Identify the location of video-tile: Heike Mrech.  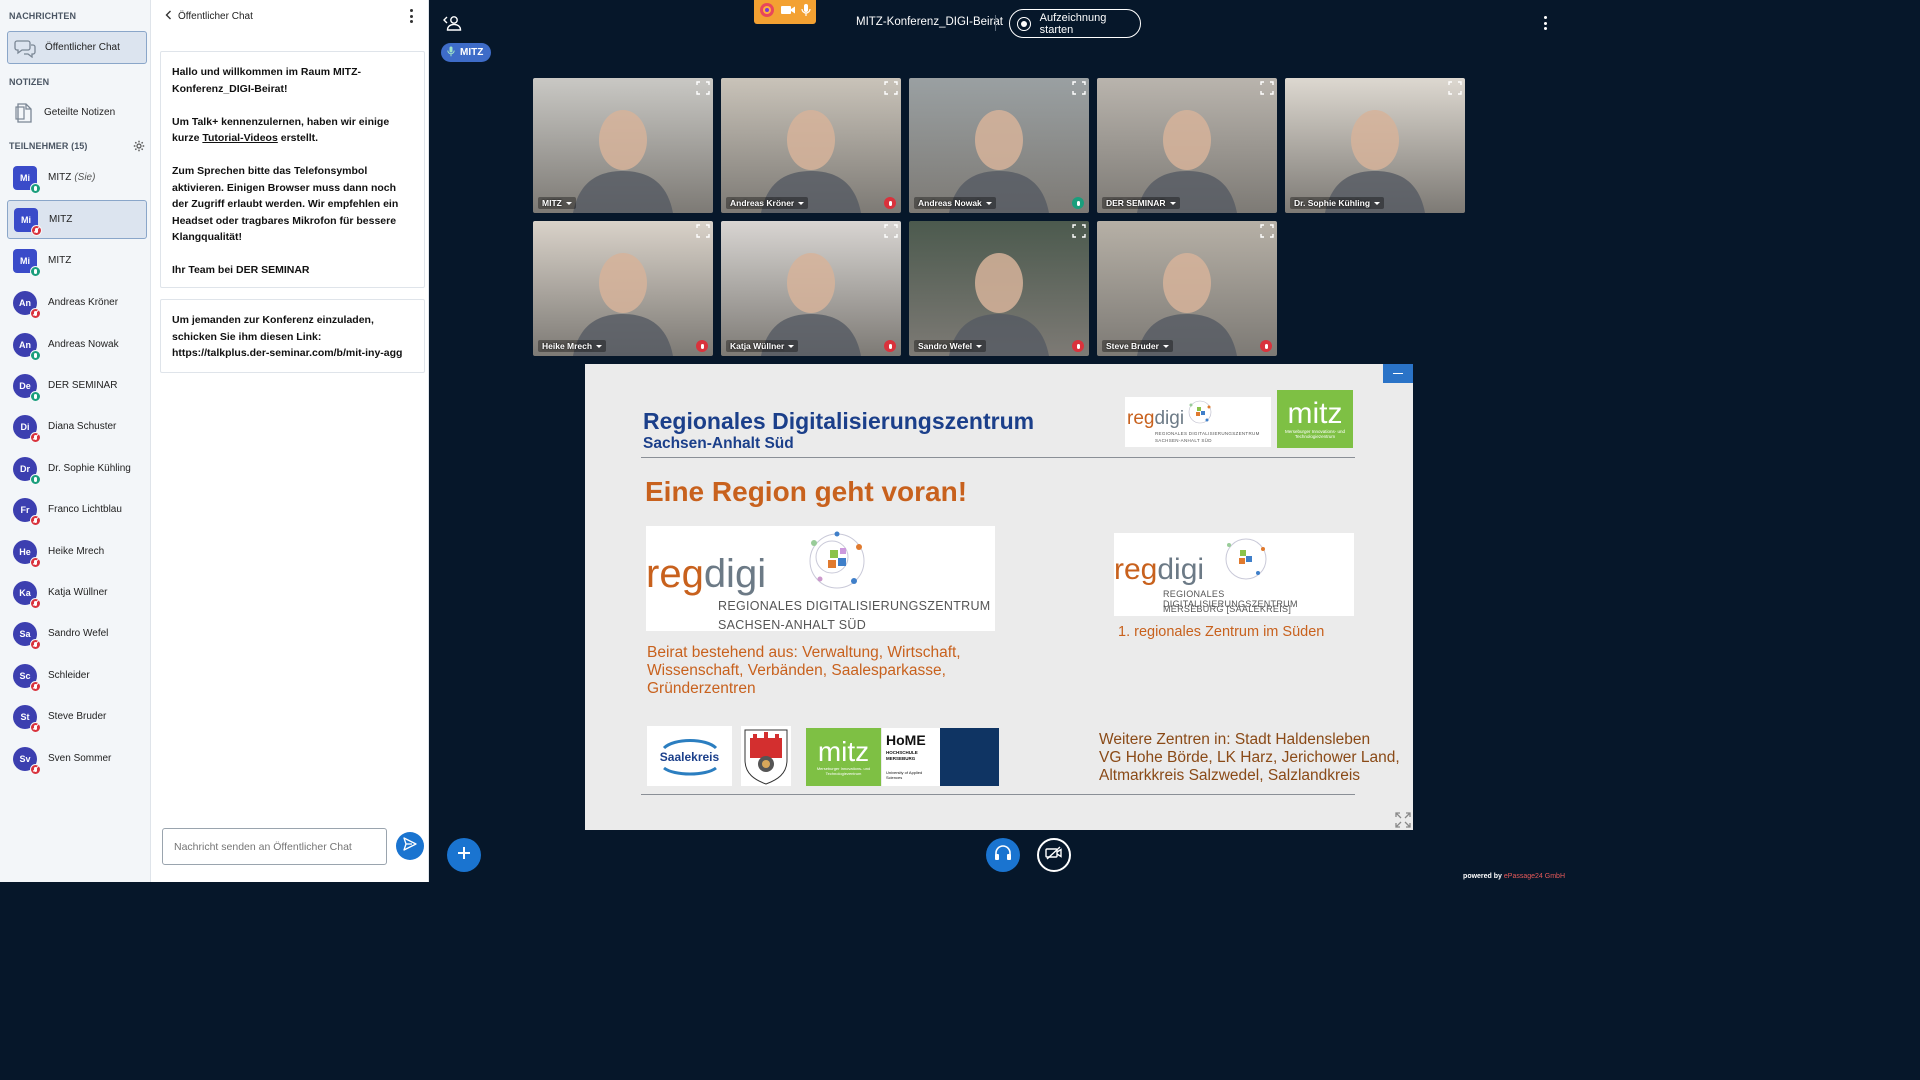
(623, 288).